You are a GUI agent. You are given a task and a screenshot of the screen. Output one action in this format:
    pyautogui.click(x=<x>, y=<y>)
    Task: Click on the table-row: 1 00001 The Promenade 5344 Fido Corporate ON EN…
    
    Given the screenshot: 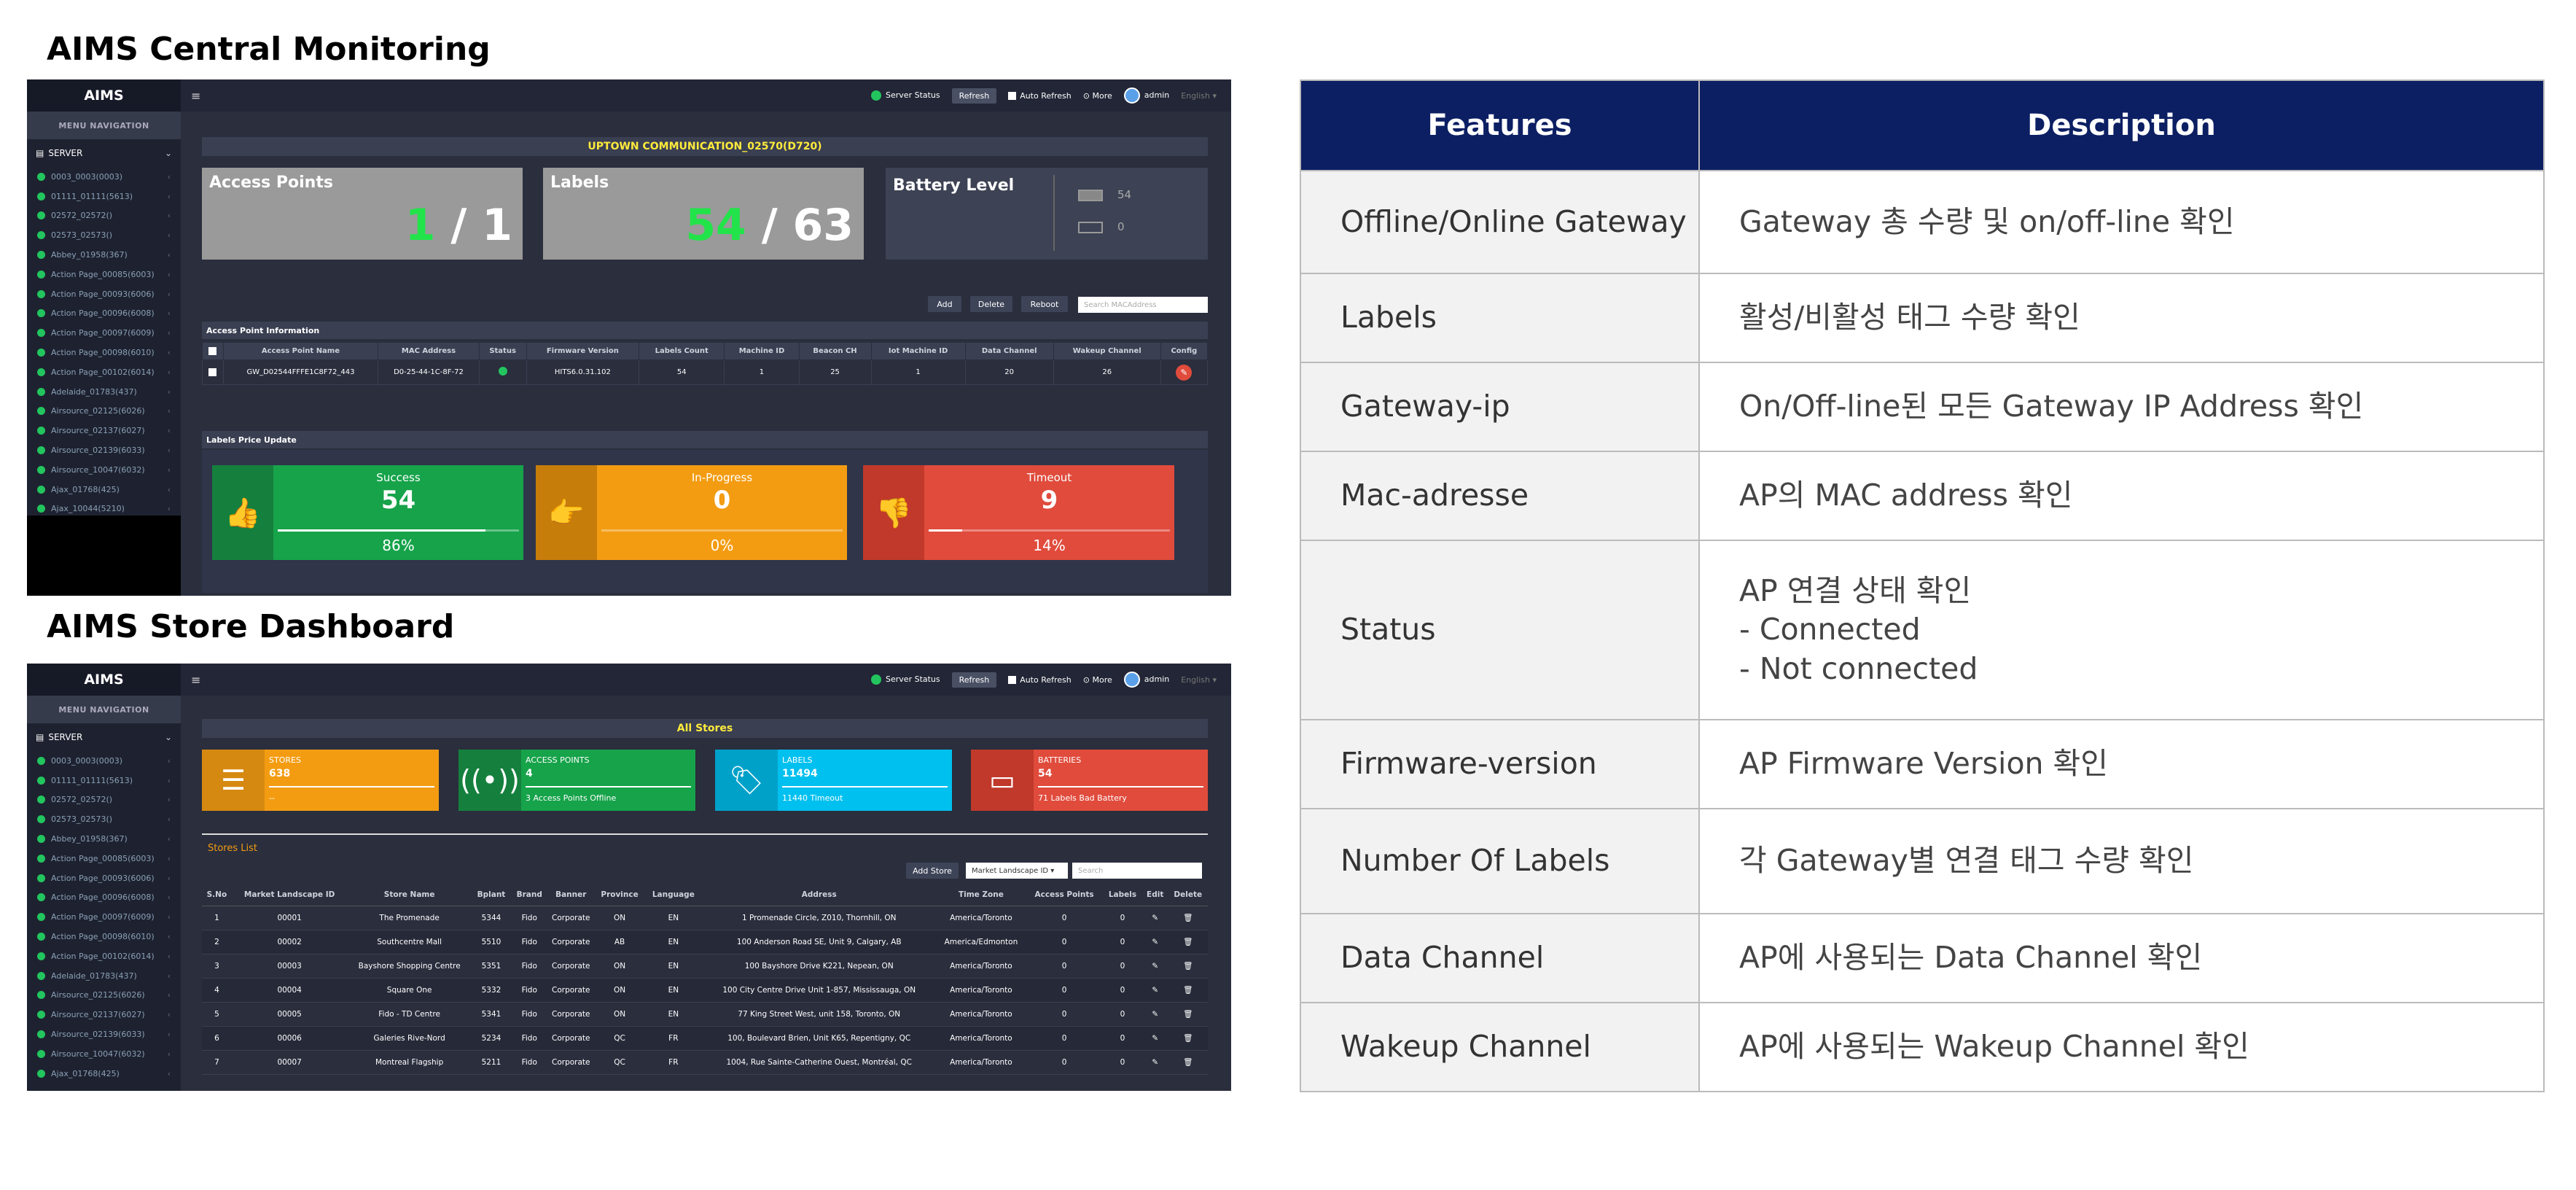 What is the action you would take?
    pyautogui.click(x=705, y=918)
    